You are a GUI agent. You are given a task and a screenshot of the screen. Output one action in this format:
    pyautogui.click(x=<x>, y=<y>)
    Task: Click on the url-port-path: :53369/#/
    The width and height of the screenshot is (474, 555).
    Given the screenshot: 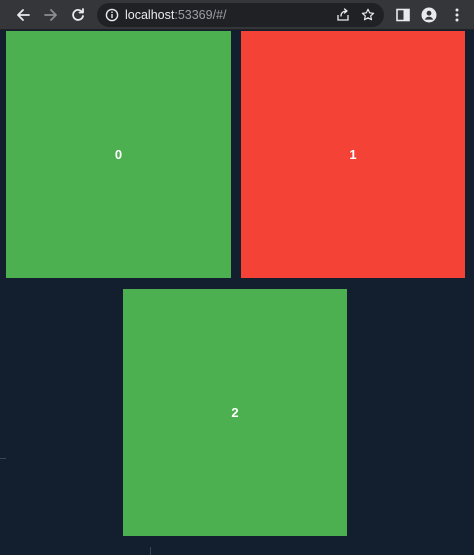 What is the action you would take?
    pyautogui.click(x=200, y=15)
    